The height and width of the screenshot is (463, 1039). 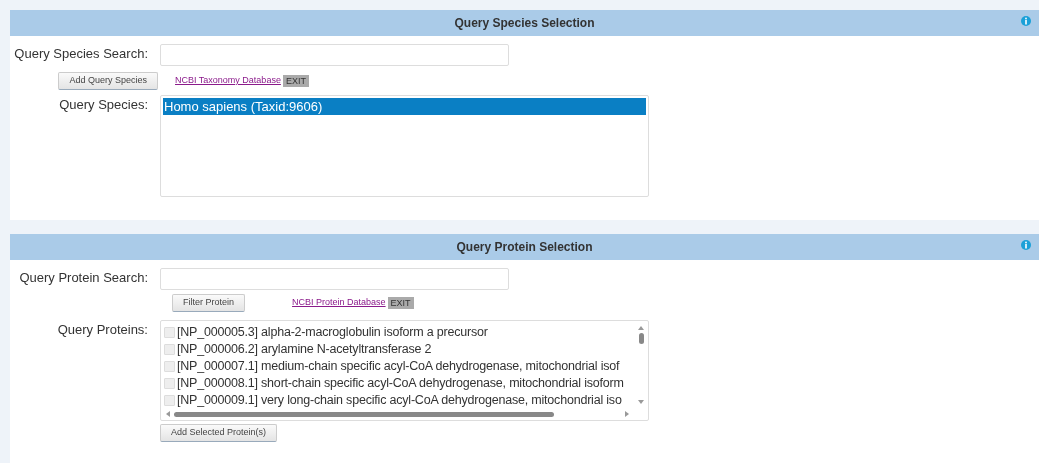 I want to click on scroll-up-icon, so click(x=641, y=328).